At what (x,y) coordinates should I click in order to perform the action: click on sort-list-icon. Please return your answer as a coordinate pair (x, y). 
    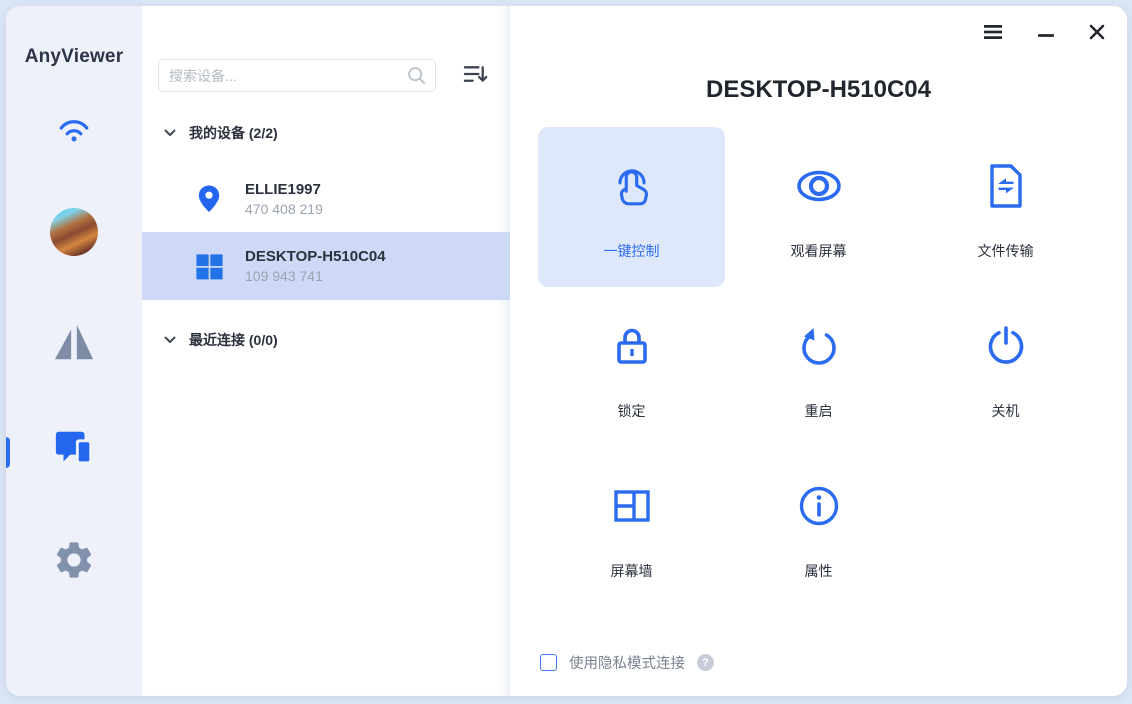
    Looking at the image, I should click on (475, 76).